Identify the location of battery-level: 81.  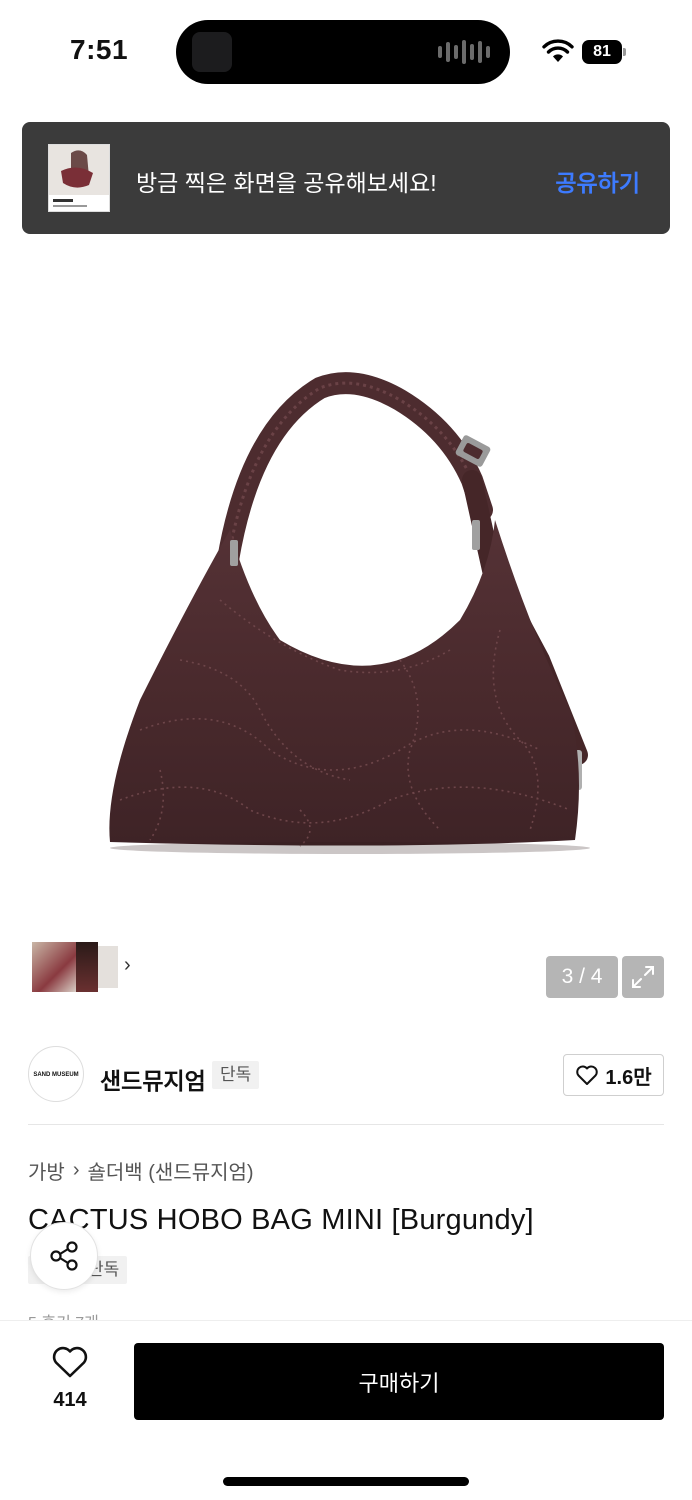
(602, 52).